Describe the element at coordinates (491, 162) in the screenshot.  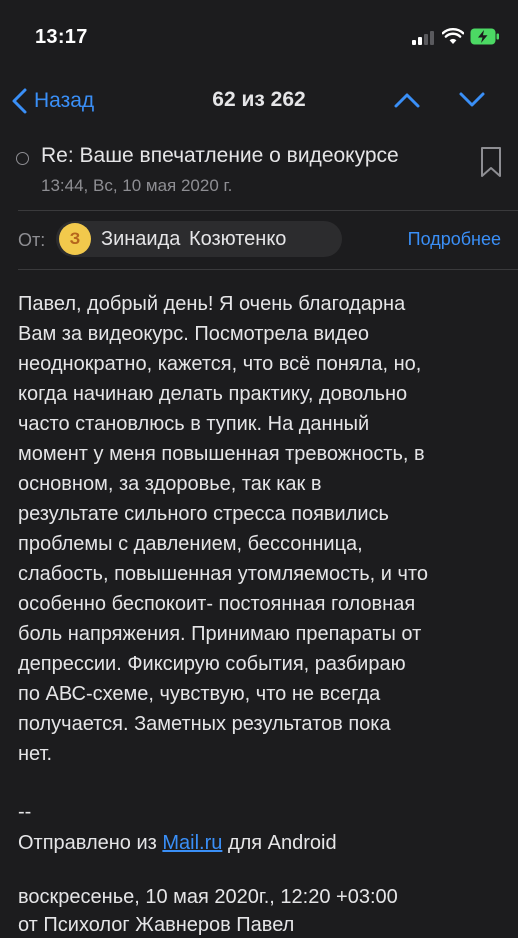
I see `bookmark-icon` at that location.